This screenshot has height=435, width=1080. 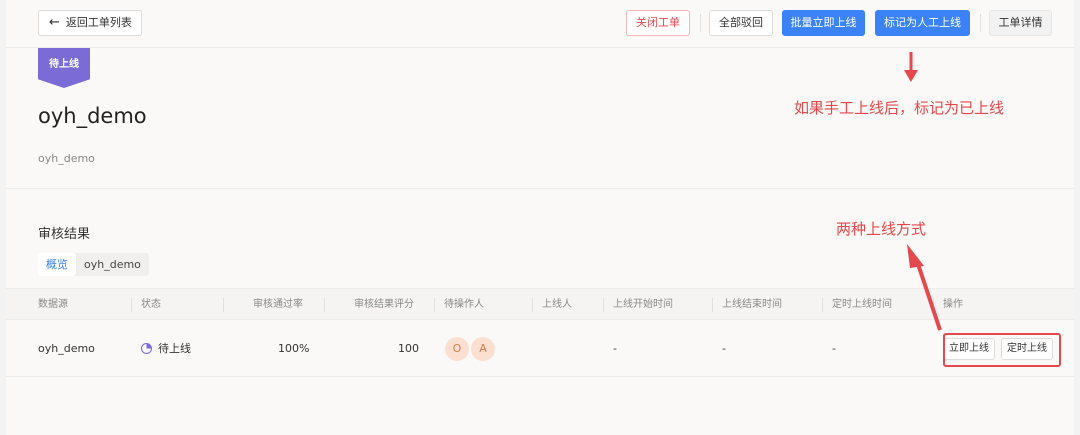 What do you see at coordinates (857, 305) in the screenshot?
I see `column-header: 定时上线时间` at bounding box center [857, 305].